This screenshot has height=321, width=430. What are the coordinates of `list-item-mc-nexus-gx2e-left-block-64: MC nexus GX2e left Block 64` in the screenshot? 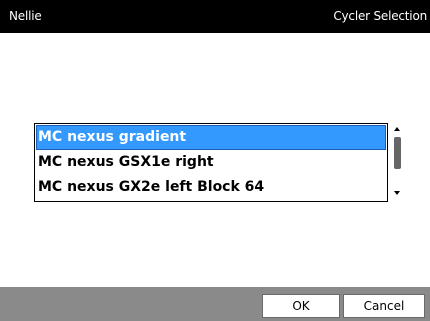 It's located at (211, 187).